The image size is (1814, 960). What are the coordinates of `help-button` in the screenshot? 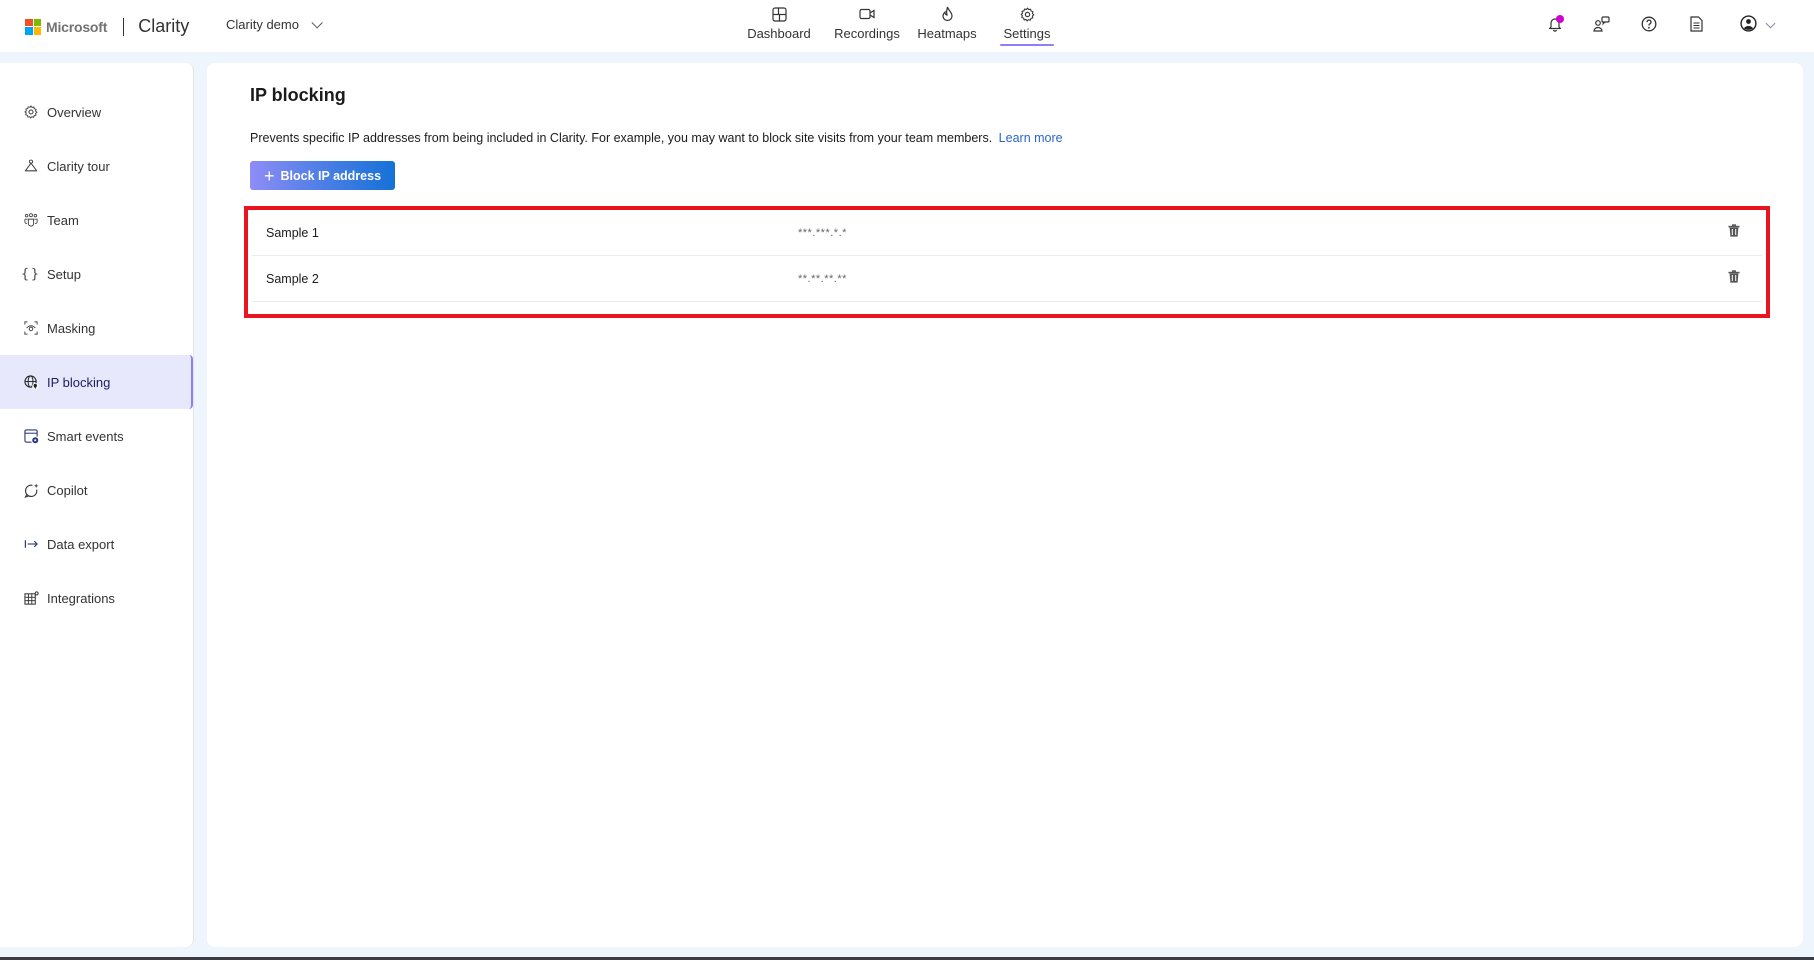 It's located at (1649, 26).